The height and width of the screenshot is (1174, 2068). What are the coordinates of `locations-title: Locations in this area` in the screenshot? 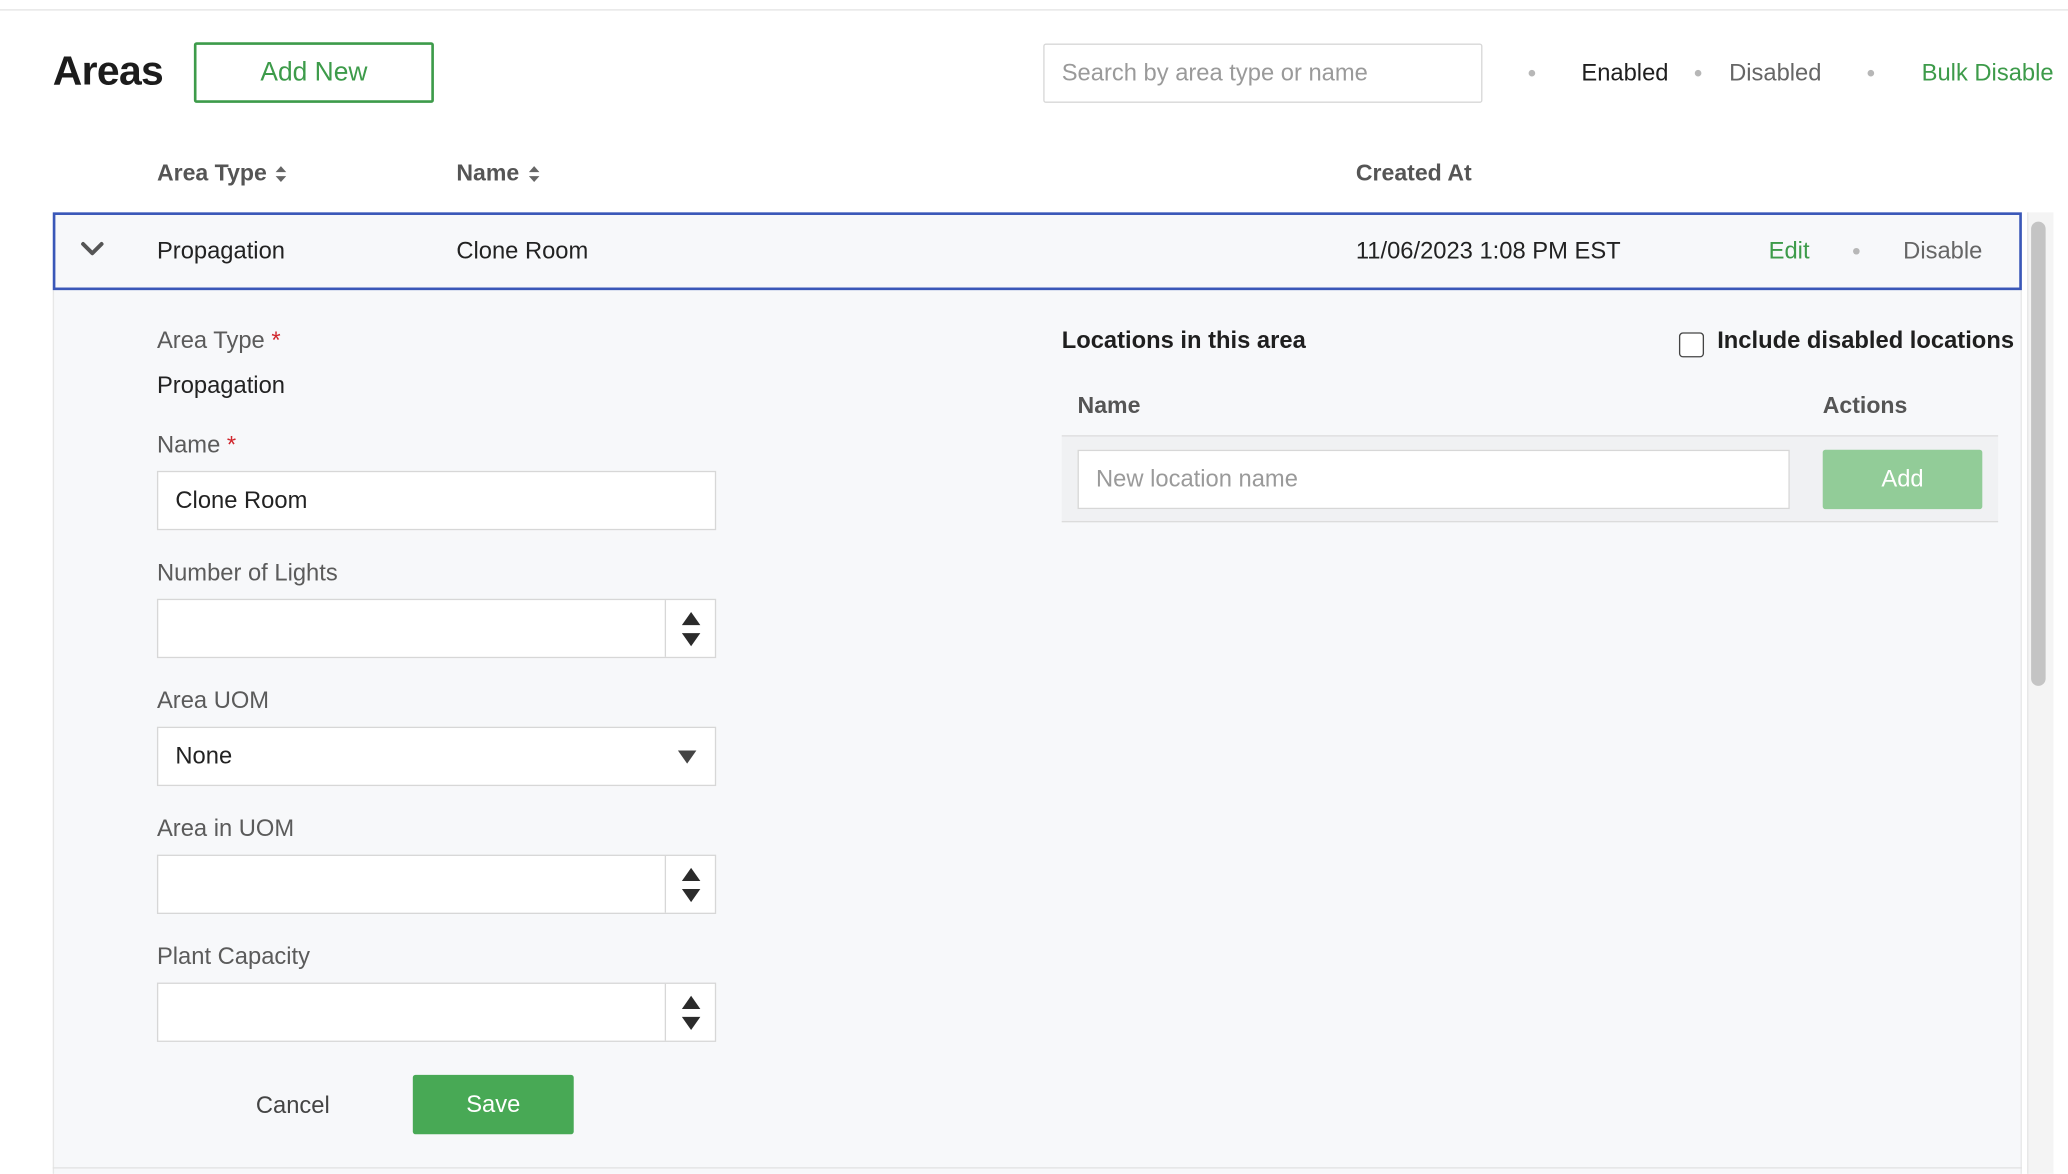 It's located at (1183, 340).